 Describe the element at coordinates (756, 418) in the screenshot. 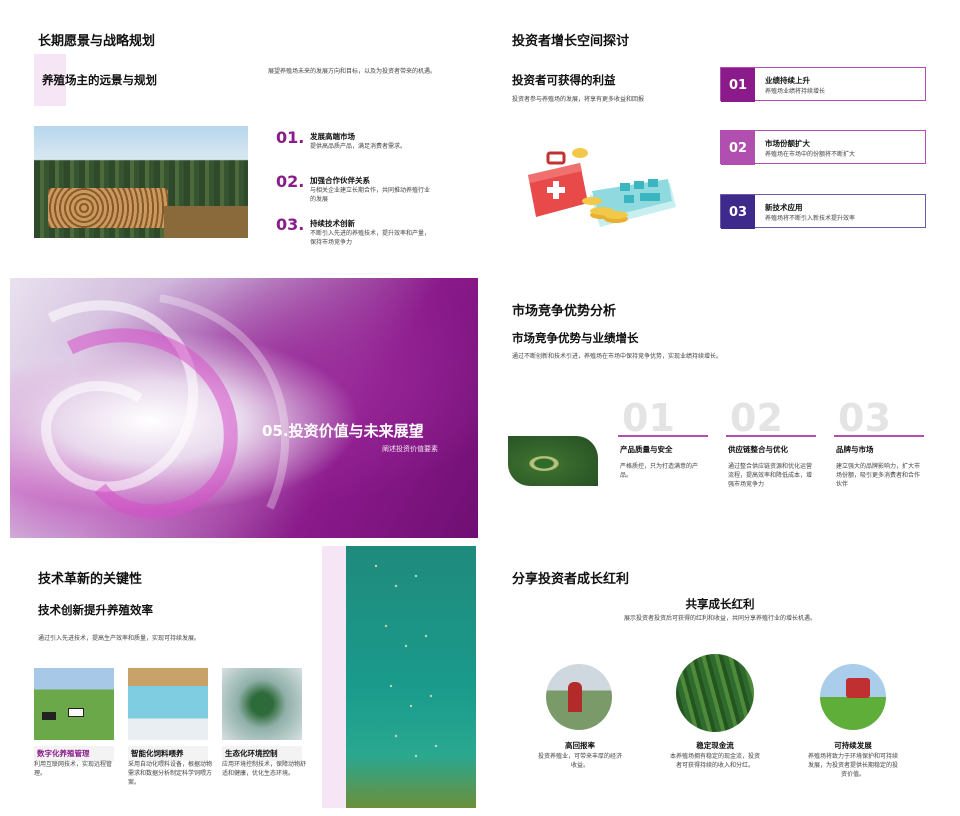

I see `item-big-number: 02` at that location.